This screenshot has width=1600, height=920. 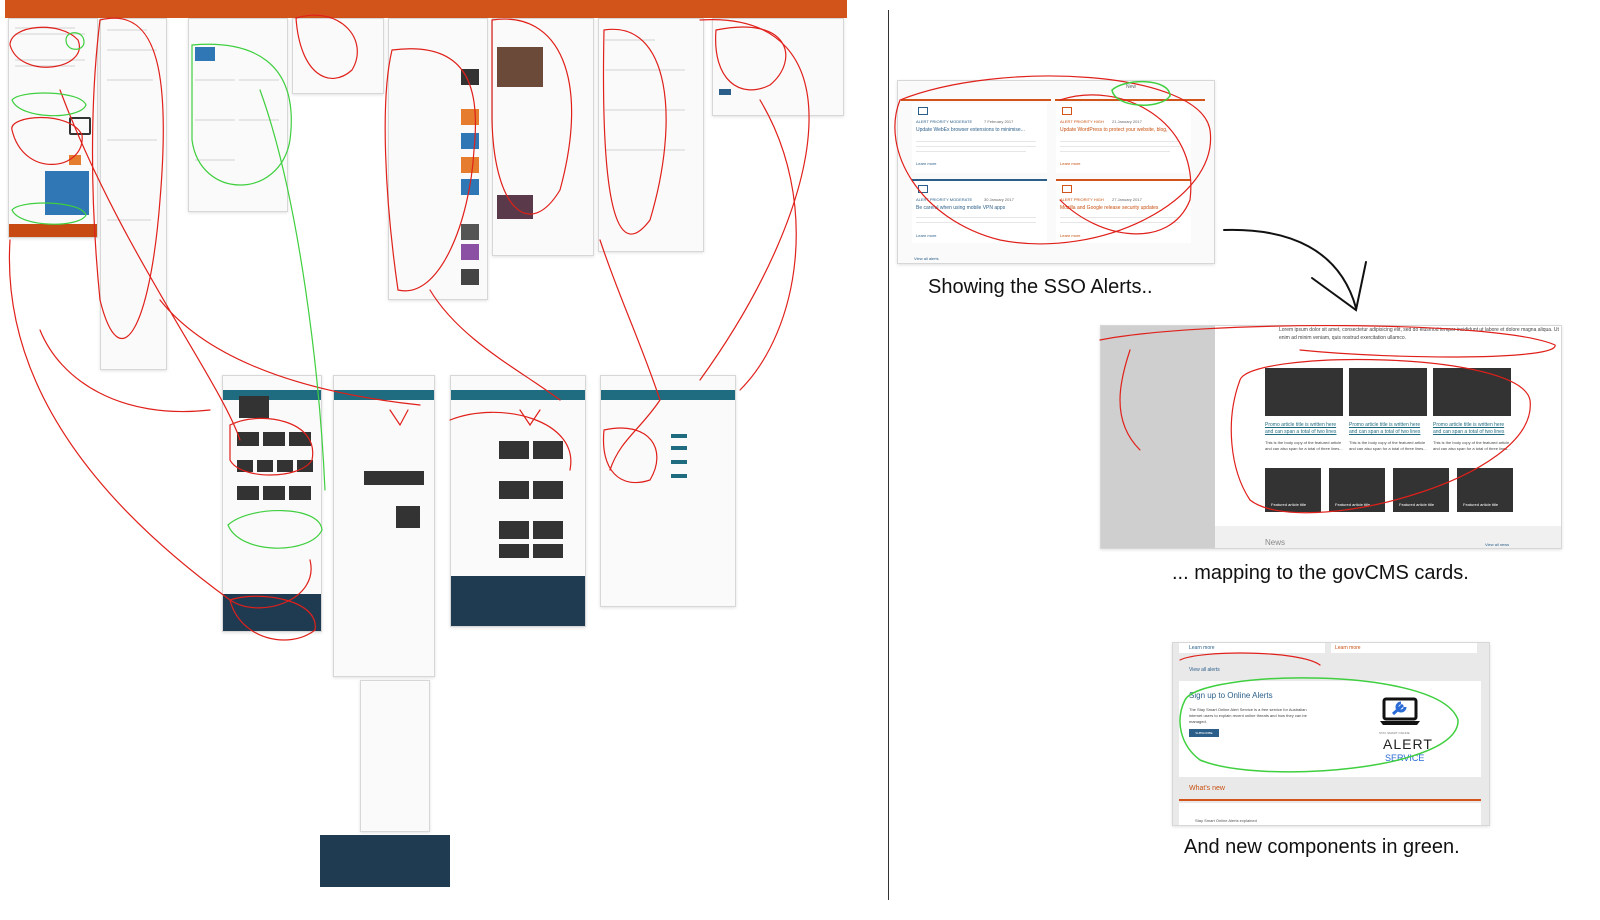 What do you see at coordinates (1231, 695) in the screenshot?
I see `signup-title: Sign up to Online Alerts` at bounding box center [1231, 695].